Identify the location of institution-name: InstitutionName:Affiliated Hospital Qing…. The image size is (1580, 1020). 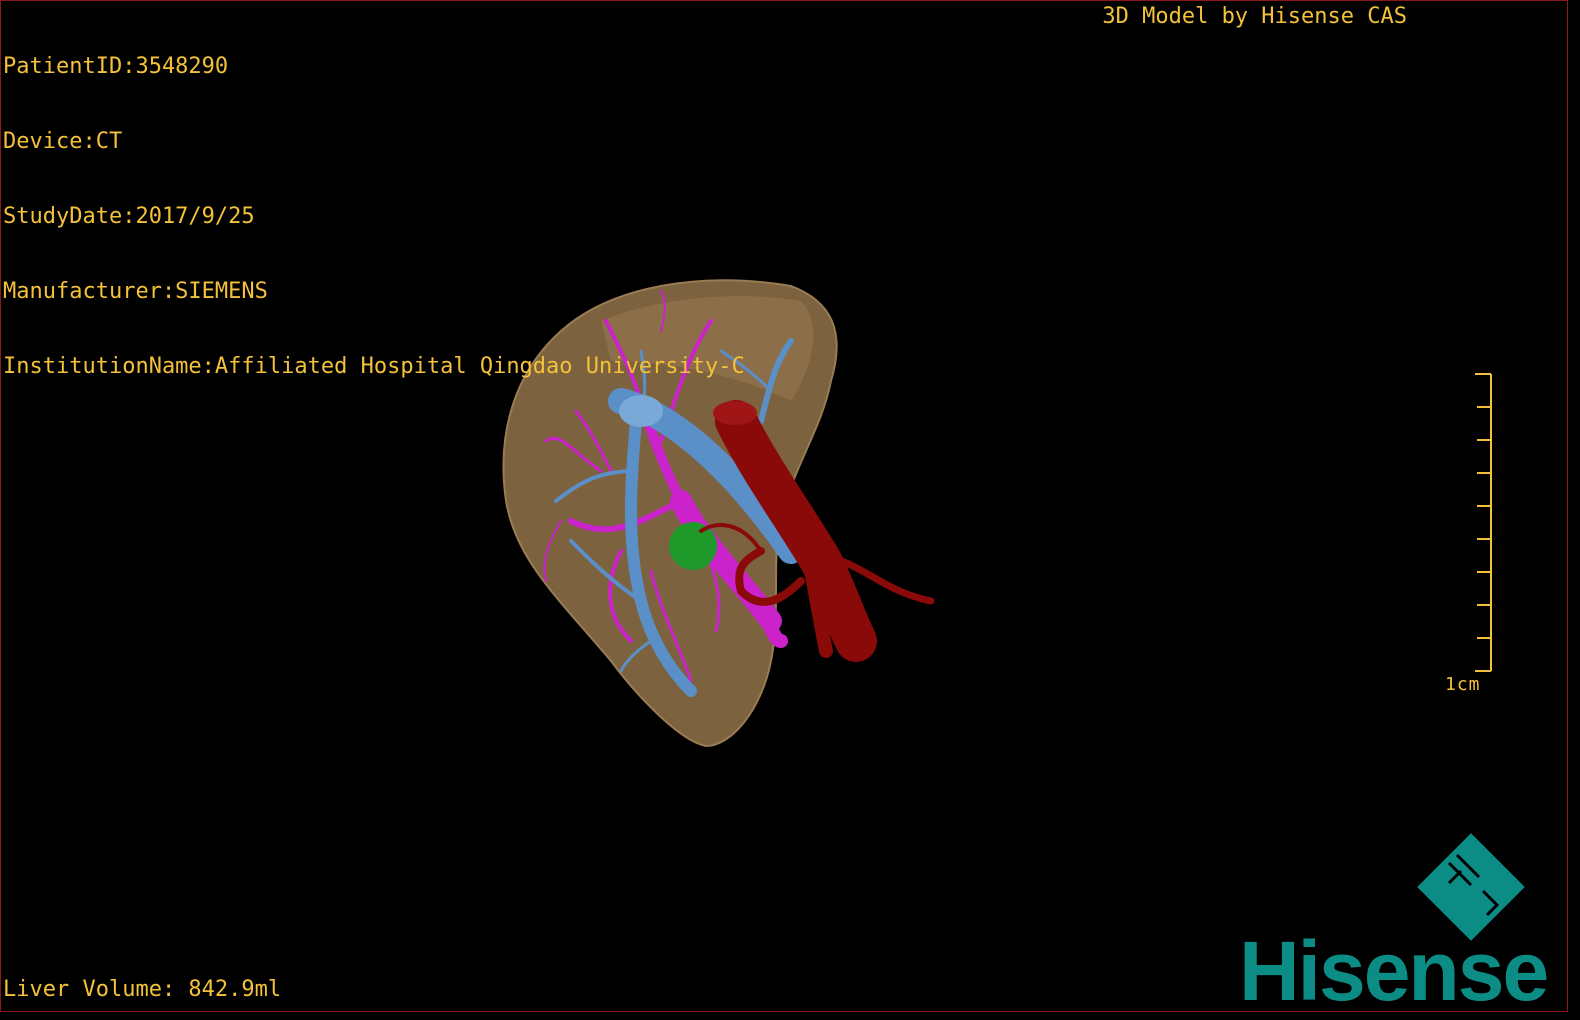
(374, 366).